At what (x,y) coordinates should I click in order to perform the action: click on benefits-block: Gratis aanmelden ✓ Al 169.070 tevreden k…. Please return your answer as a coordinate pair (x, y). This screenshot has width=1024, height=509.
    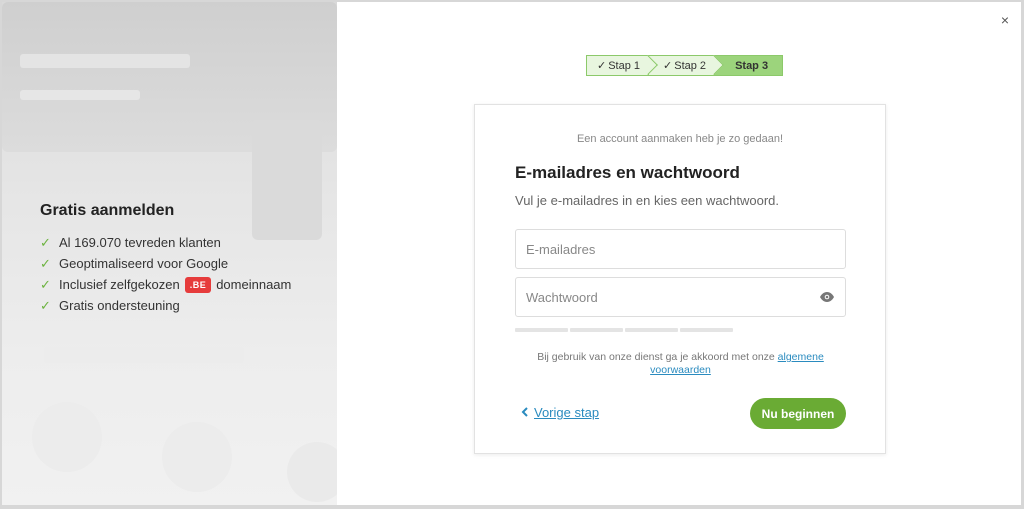
    Looking at the image, I should click on (165, 259).